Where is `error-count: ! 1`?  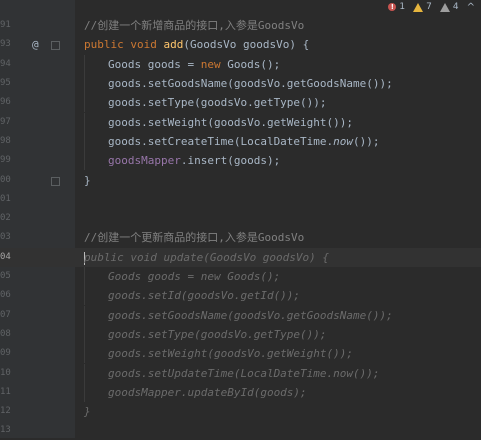 error-count: ! 1 is located at coordinates (396, 7).